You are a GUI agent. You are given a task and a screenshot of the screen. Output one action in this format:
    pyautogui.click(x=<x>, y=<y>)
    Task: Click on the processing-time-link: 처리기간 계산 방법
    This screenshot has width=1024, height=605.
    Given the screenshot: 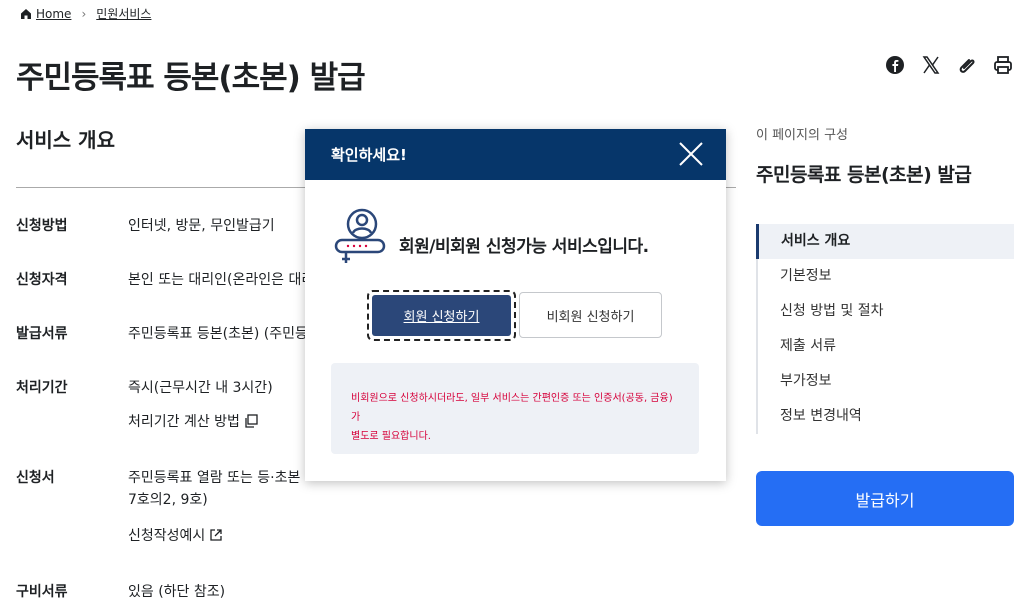 What is the action you would take?
    pyautogui.click(x=193, y=421)
    